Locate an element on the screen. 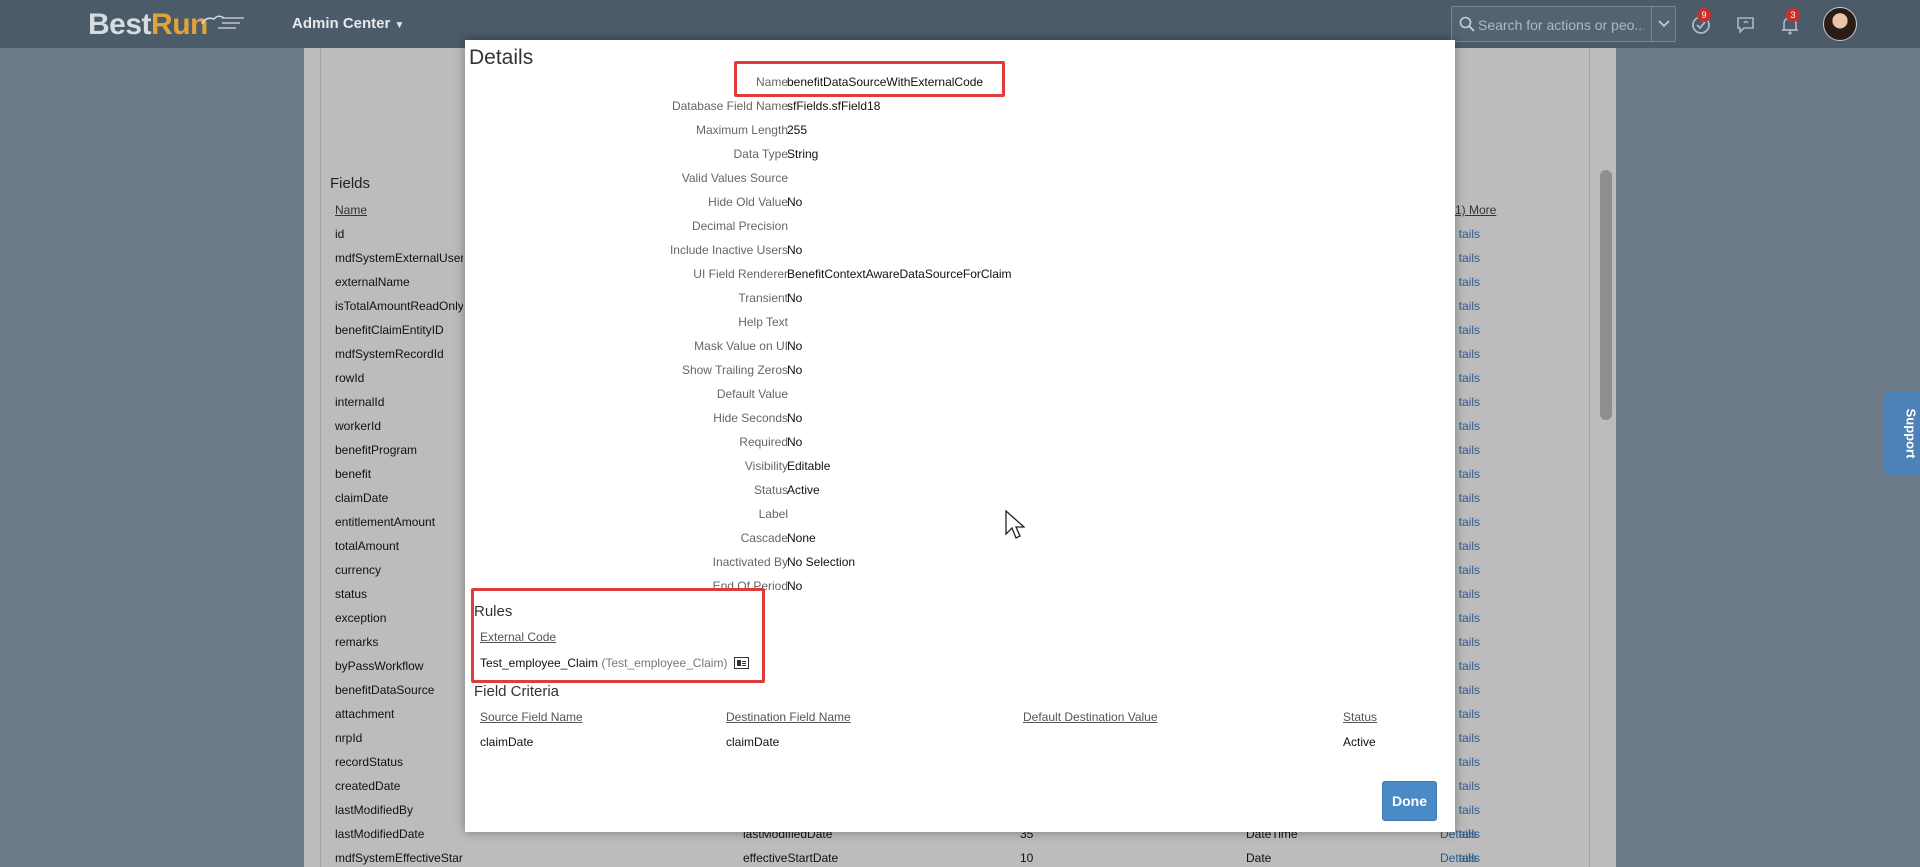 The image size is (1920, 867). property-value: Editable is located at coordinates (809, 466).